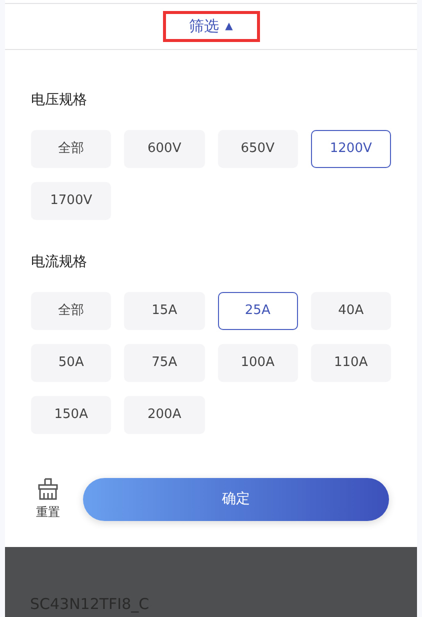 This screenshot has width=422, height=617. I want to click on option-chip: 25A, so click(258, 311).